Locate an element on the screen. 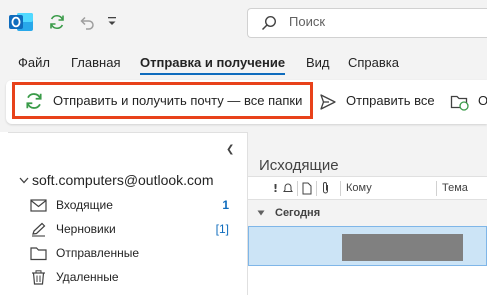 The width and height of the screenshot is (487, 295). folder-inbox: Входящие 1 is located at coordinates (132, 206).